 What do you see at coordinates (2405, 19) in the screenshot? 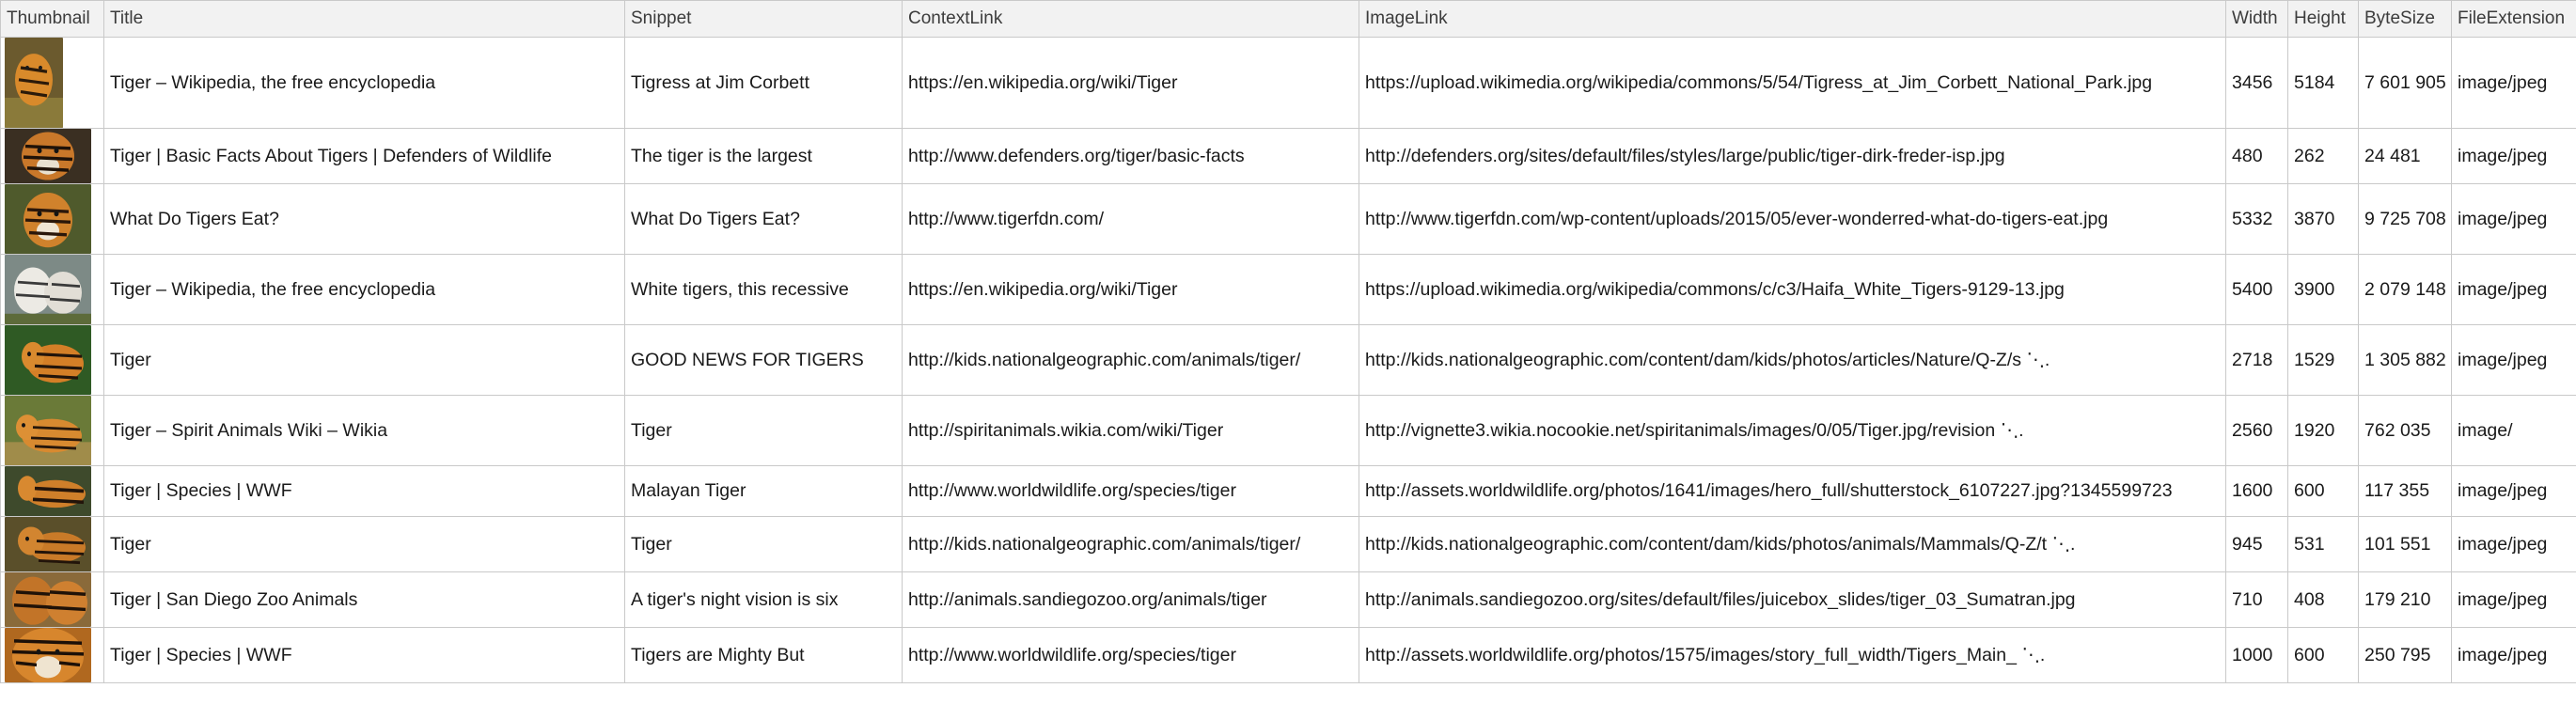
I see `column-header-byte-size: ByteSize` at bounding box center [2405, 19].